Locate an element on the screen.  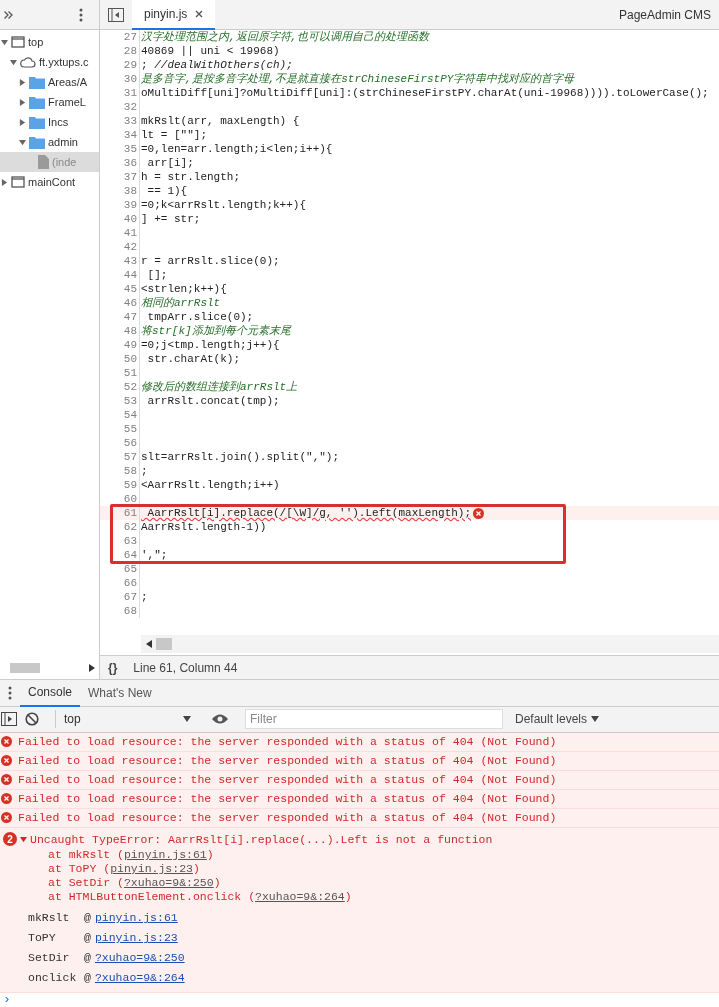
file-icon is located at coordinates (43, 162).